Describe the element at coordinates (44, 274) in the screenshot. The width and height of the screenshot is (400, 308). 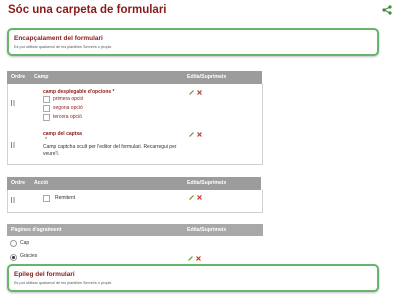
I see `epilogue-title: Epileg del formulari` at that location.